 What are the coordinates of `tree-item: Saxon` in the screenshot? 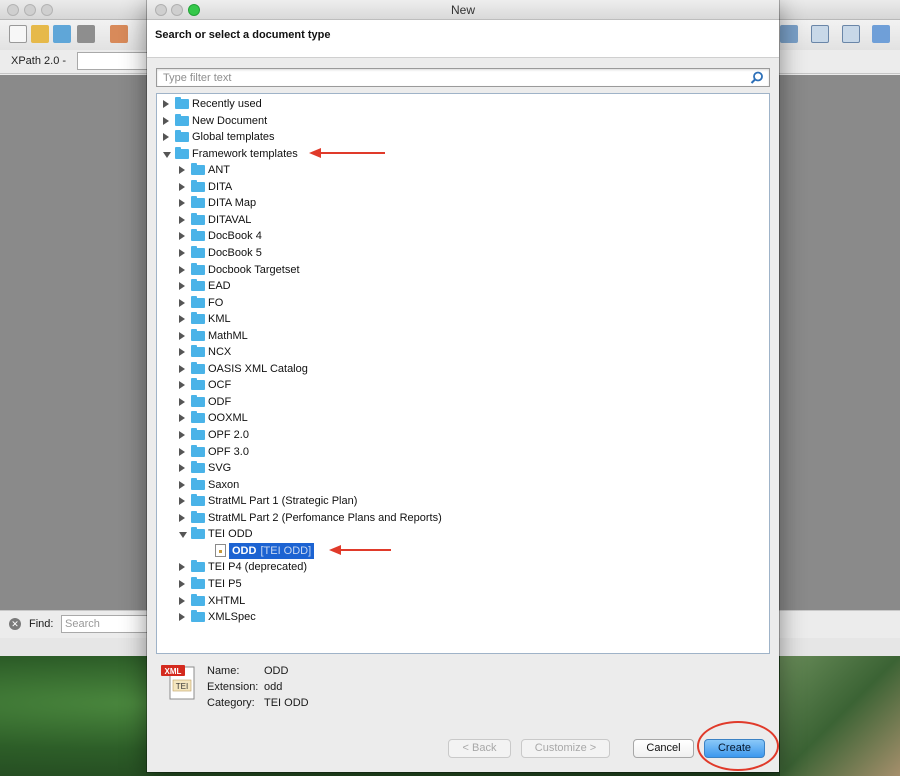 It's located at (457, 485).